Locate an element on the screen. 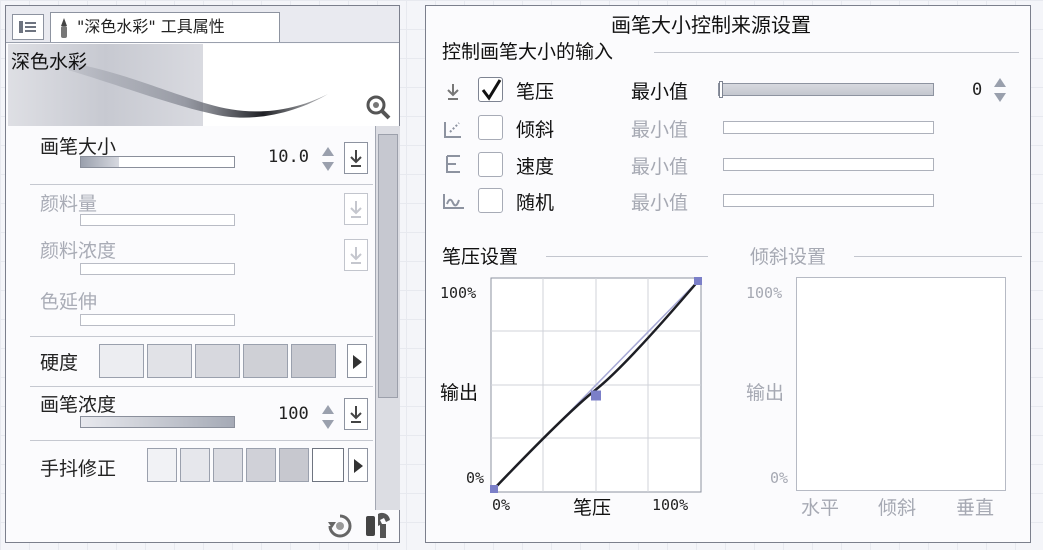  stabilizer-expand-button is located at coordinates (358, 465).